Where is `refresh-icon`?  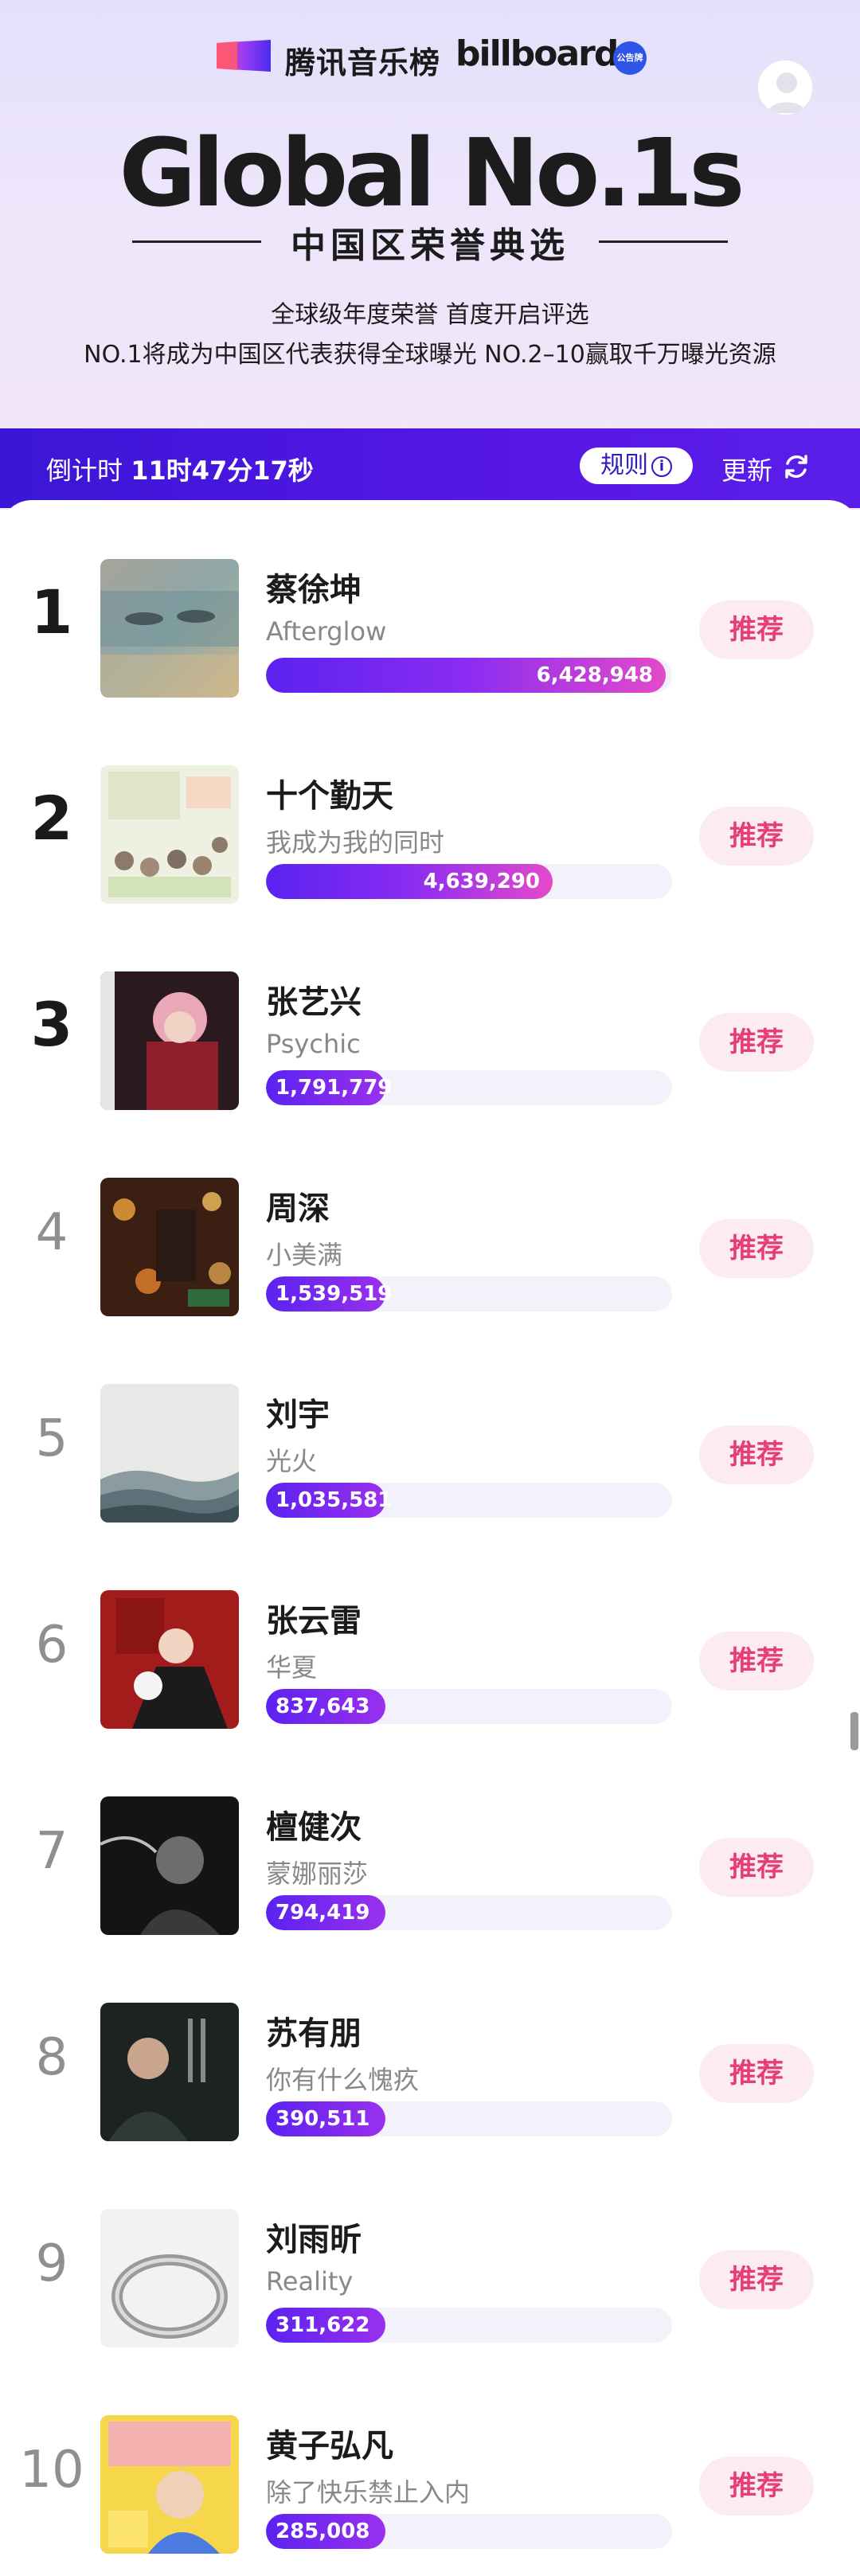 refresh-icon is located at coordinates (796, 467).